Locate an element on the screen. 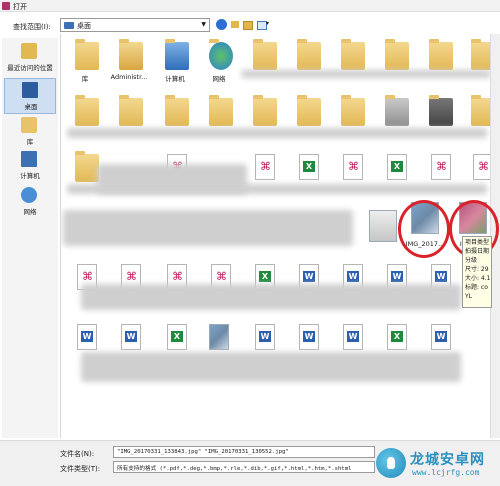  title-bar: 打开 is located at coordinates (250, 6).